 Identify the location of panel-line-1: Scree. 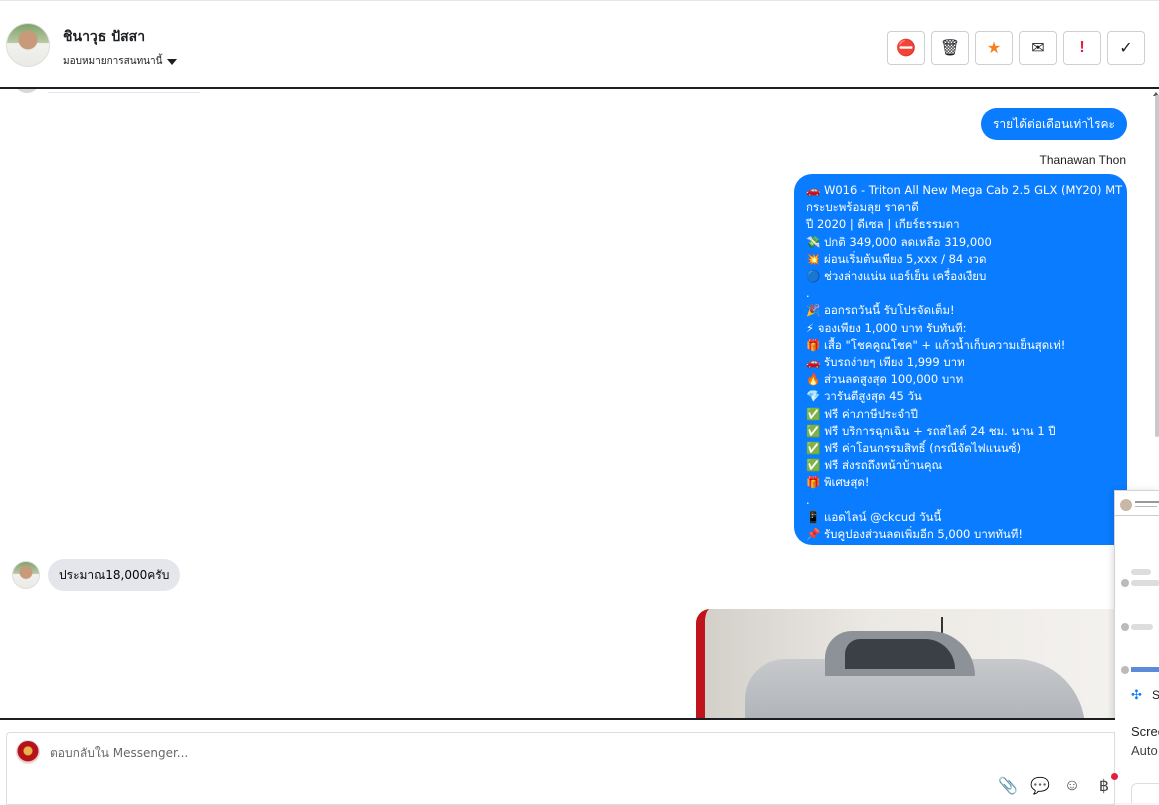
(1145, 731).